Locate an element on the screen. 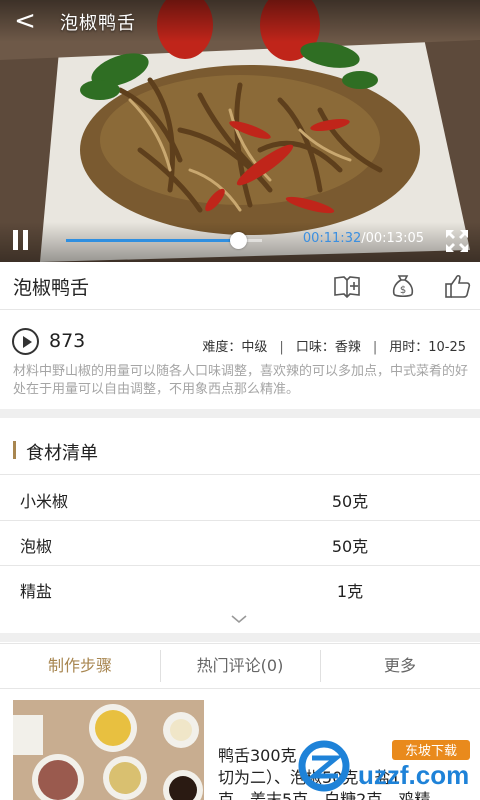 The image size is (480, 800). ingredients-title: 食材清单 is located at coordinates (62, 453).